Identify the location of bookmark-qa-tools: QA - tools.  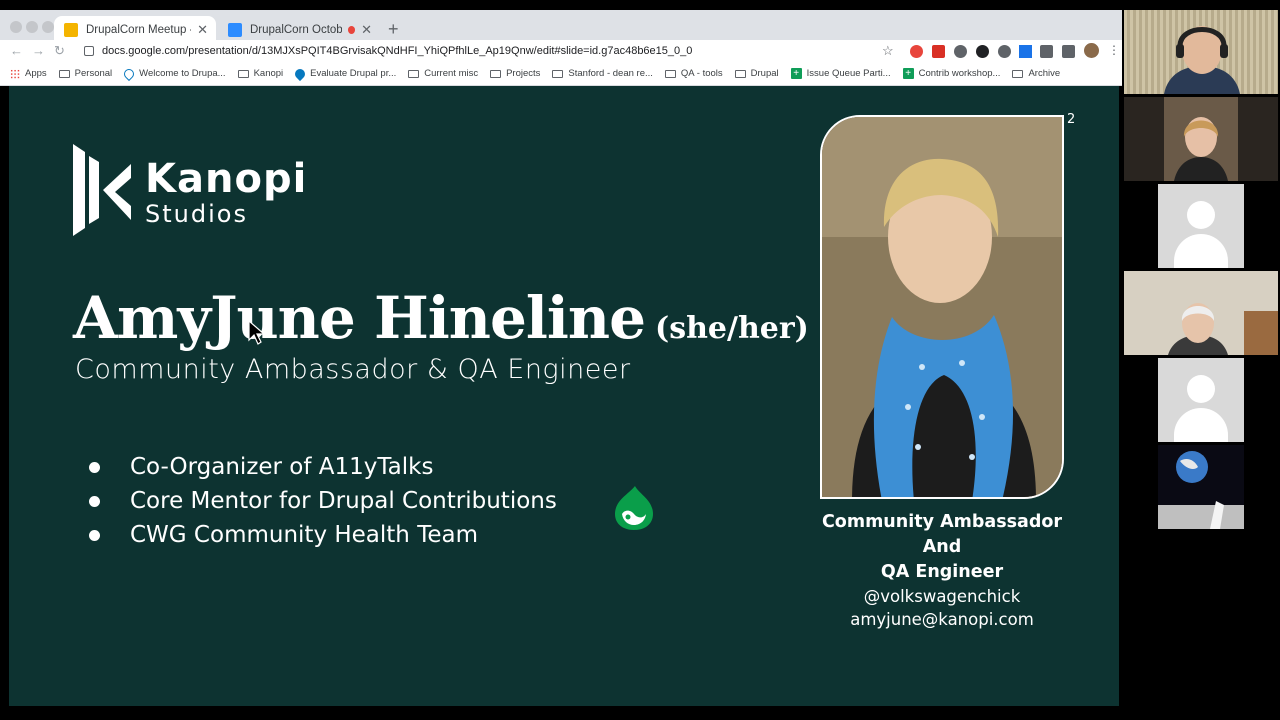
(693, 73).